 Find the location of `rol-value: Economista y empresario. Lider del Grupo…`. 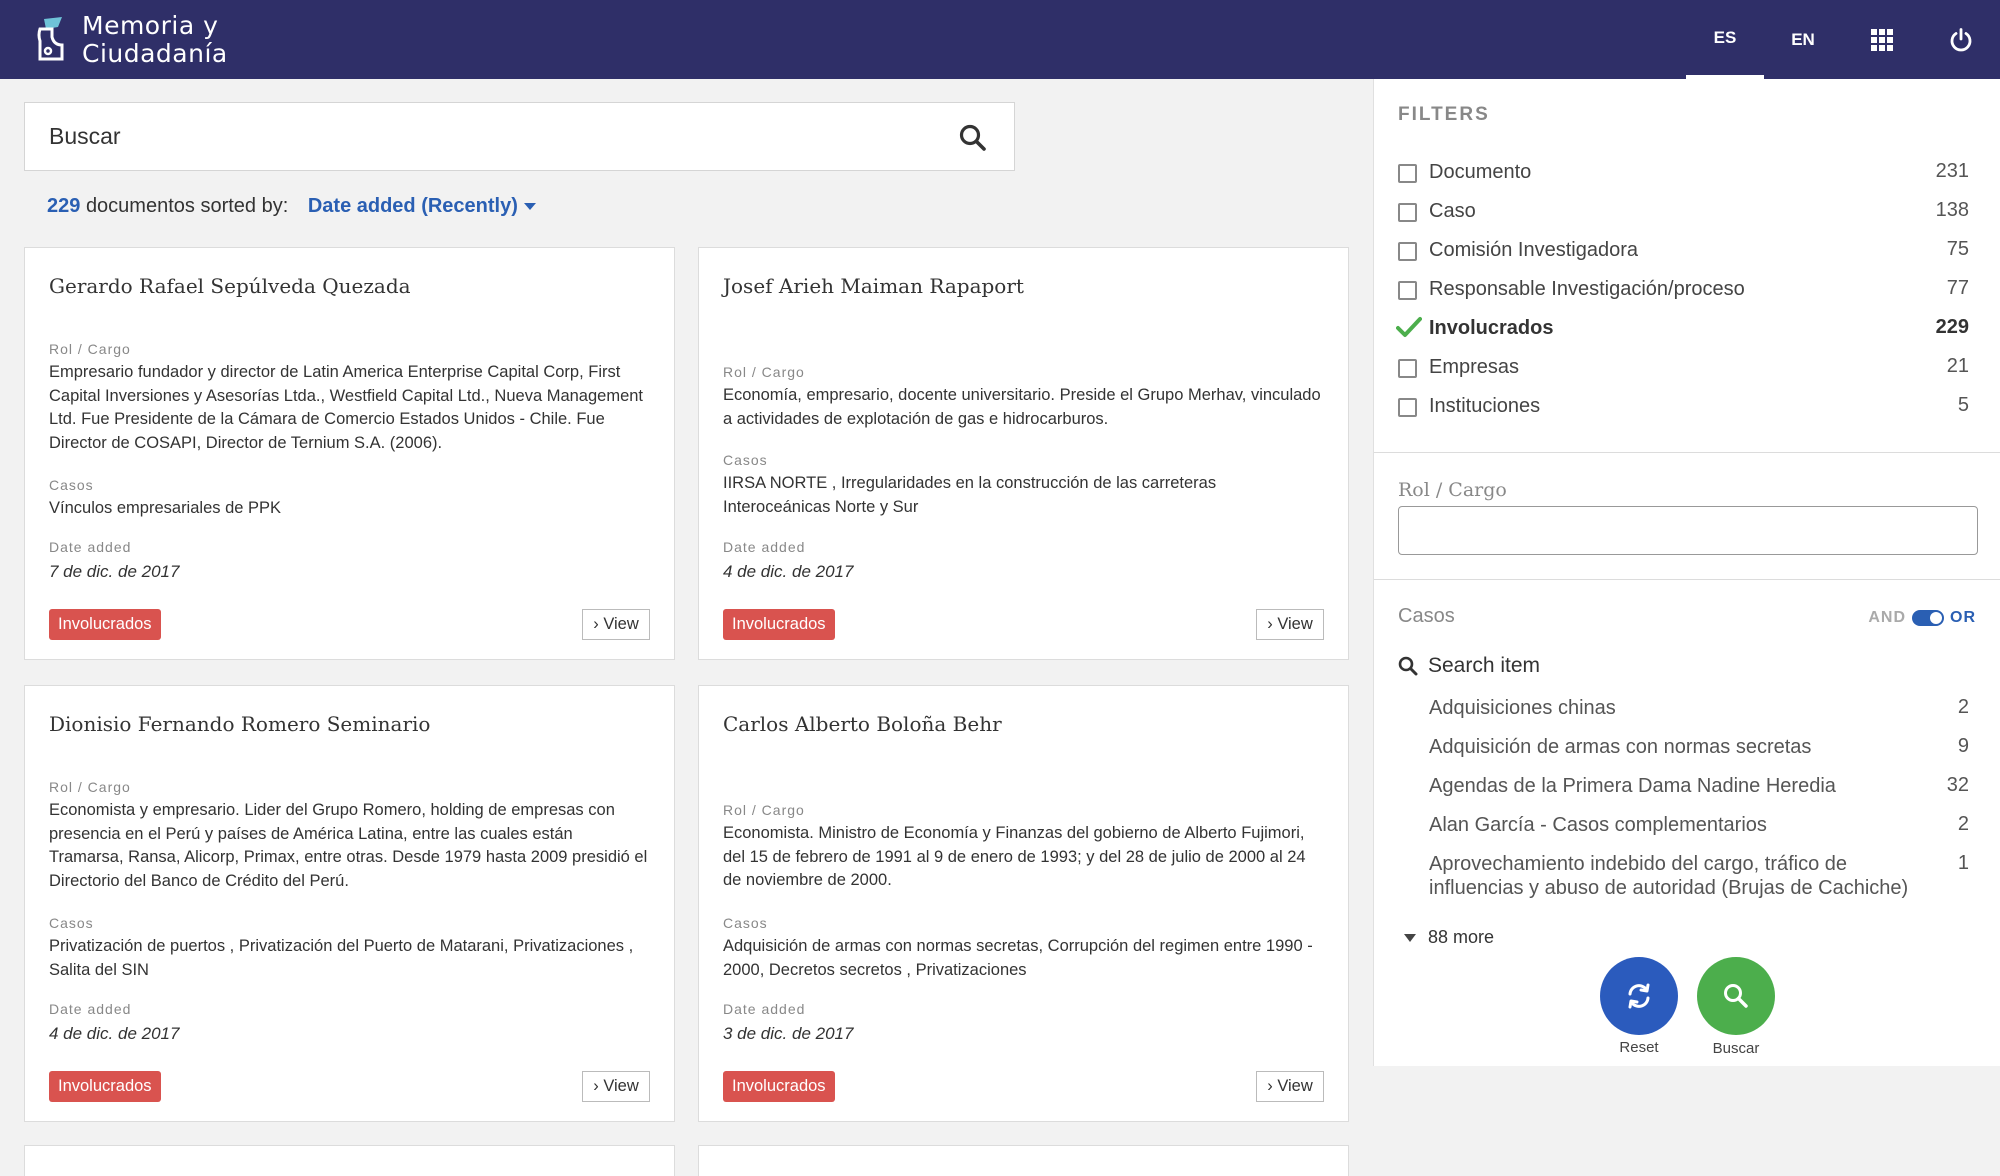

rol-value: Economista y empresario. Lider del Grupo… is located at coordinates (348, 845).